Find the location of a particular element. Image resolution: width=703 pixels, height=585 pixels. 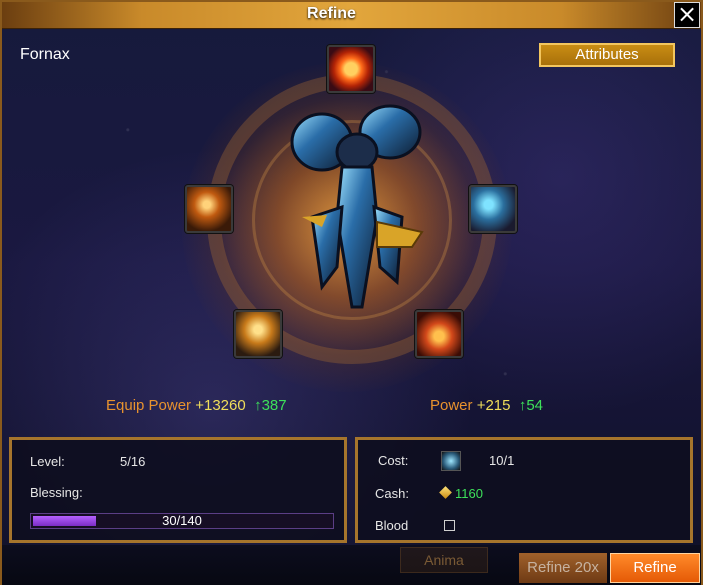

level-label: Level: is located at coordinates (47, 461).